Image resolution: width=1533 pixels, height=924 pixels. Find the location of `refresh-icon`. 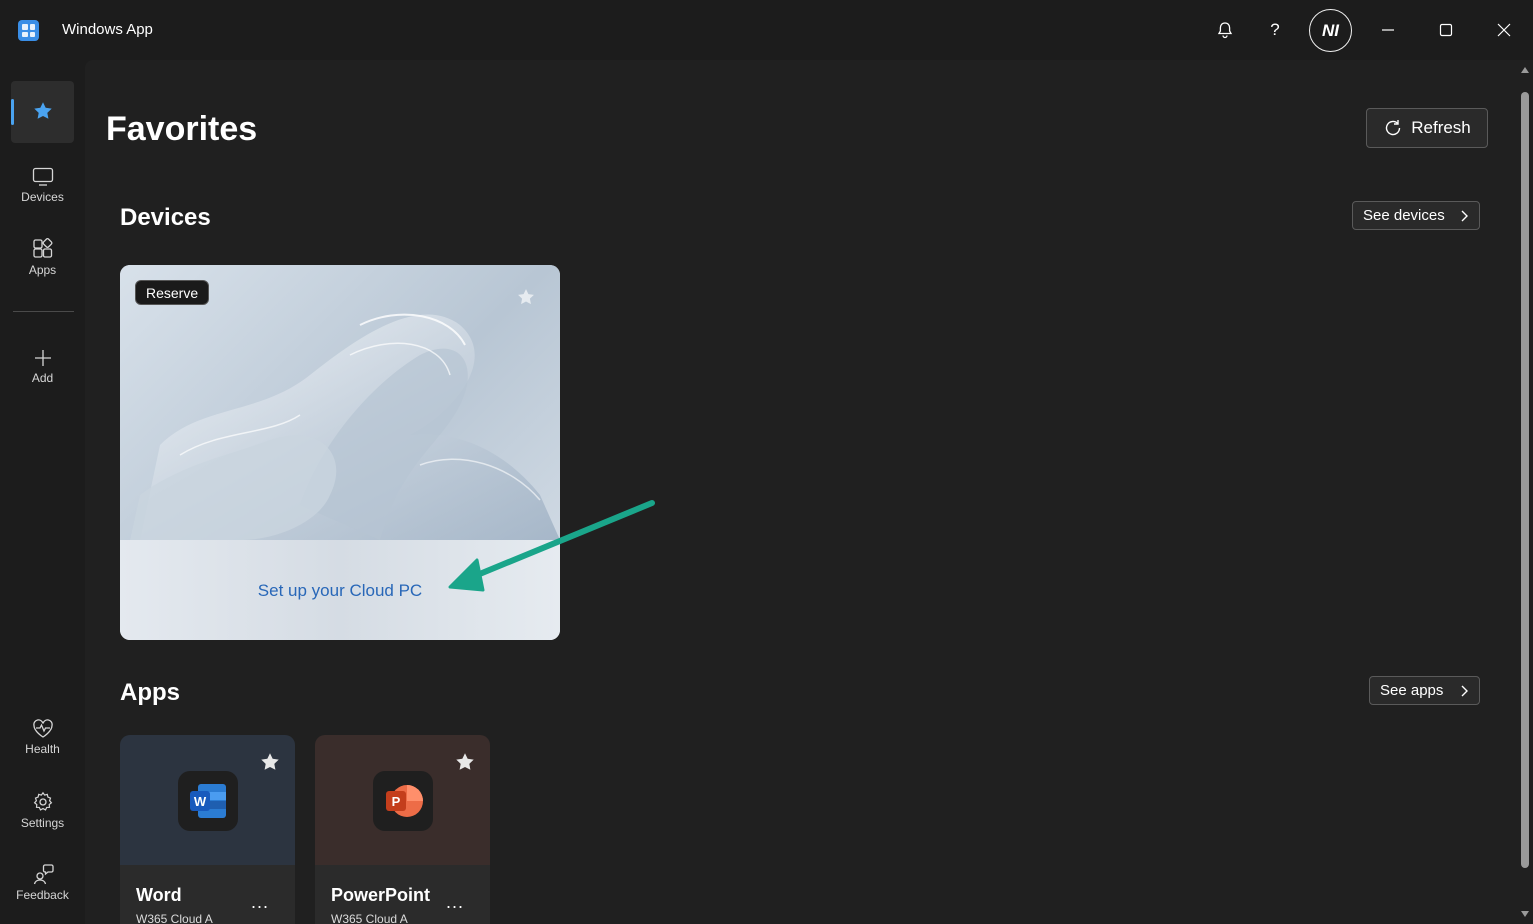

refresh-icon is located at coordinates (1393, 128).